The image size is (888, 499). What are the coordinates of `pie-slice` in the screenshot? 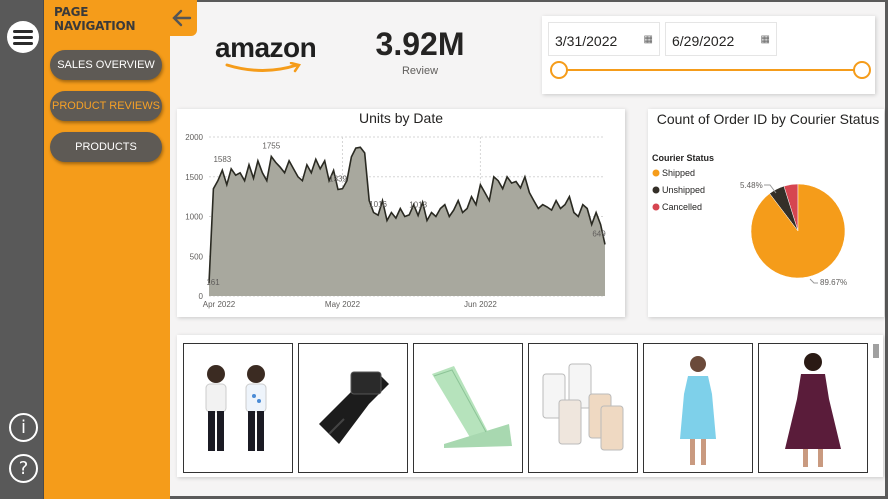 It's located at (798, 231).